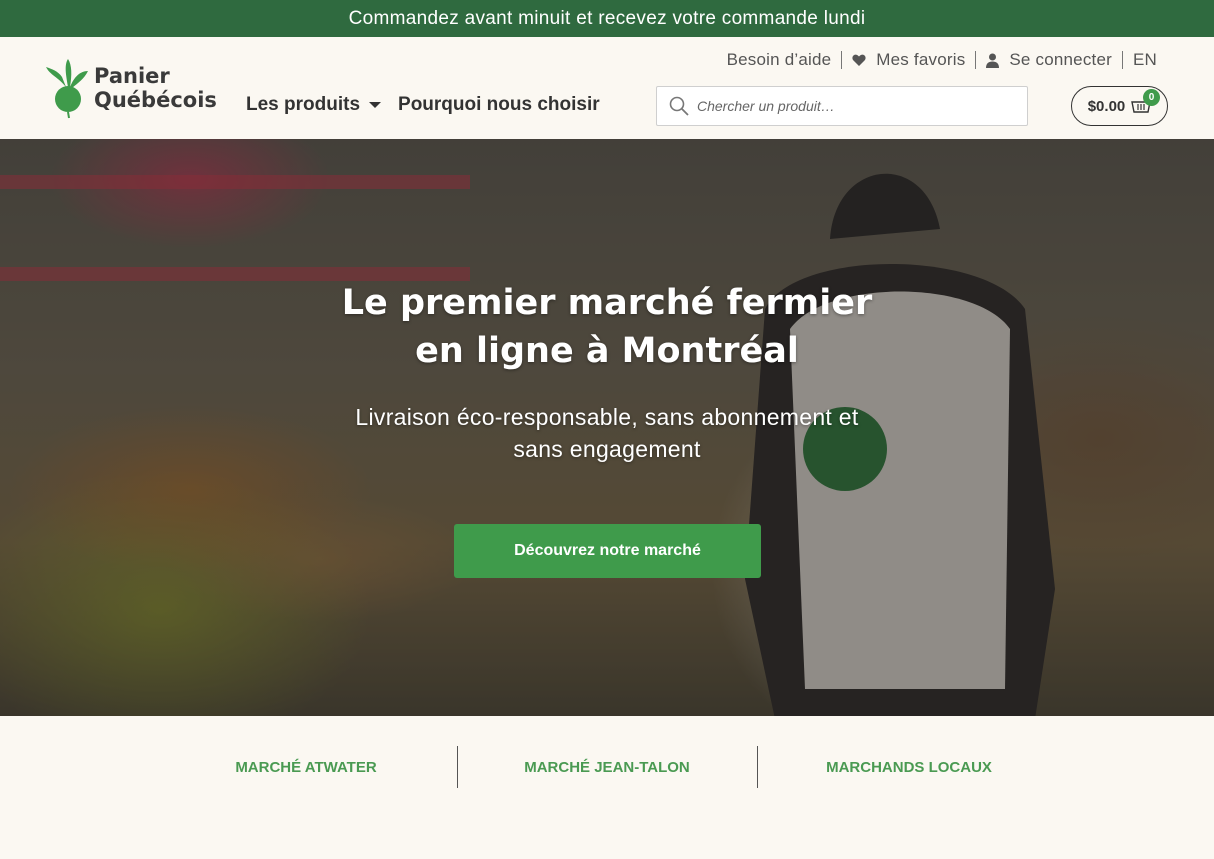  I want to click on nav-item-products: Les produits, so click(314, 105).